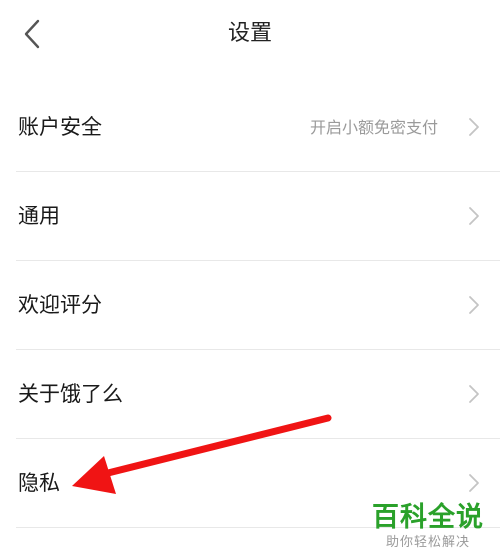  I want to click on settings-item-value: 开启小额免密支付, so click(373, 127).